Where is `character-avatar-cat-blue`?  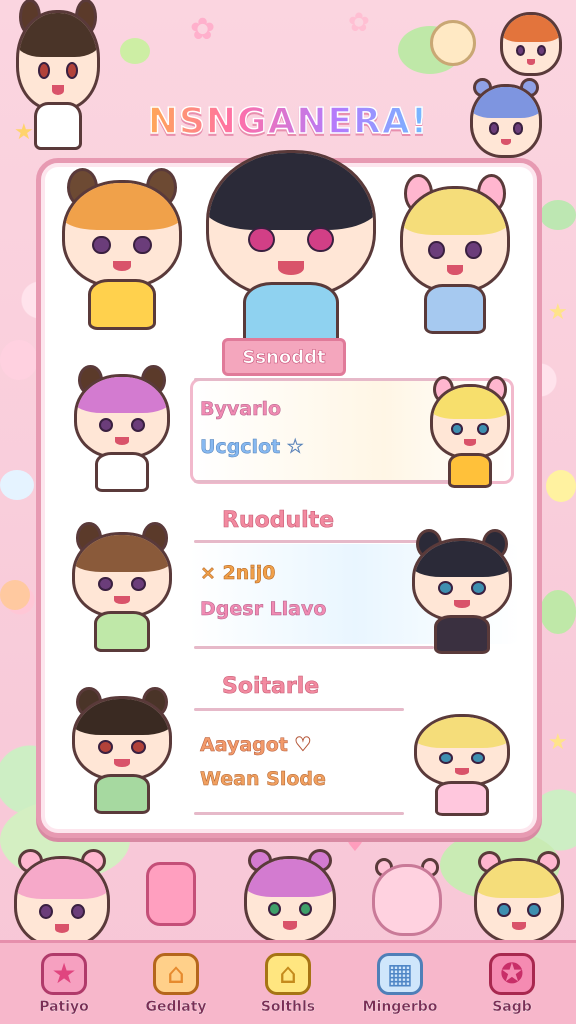
character-avatar-cat-blue is located at coordinates (506, 118).